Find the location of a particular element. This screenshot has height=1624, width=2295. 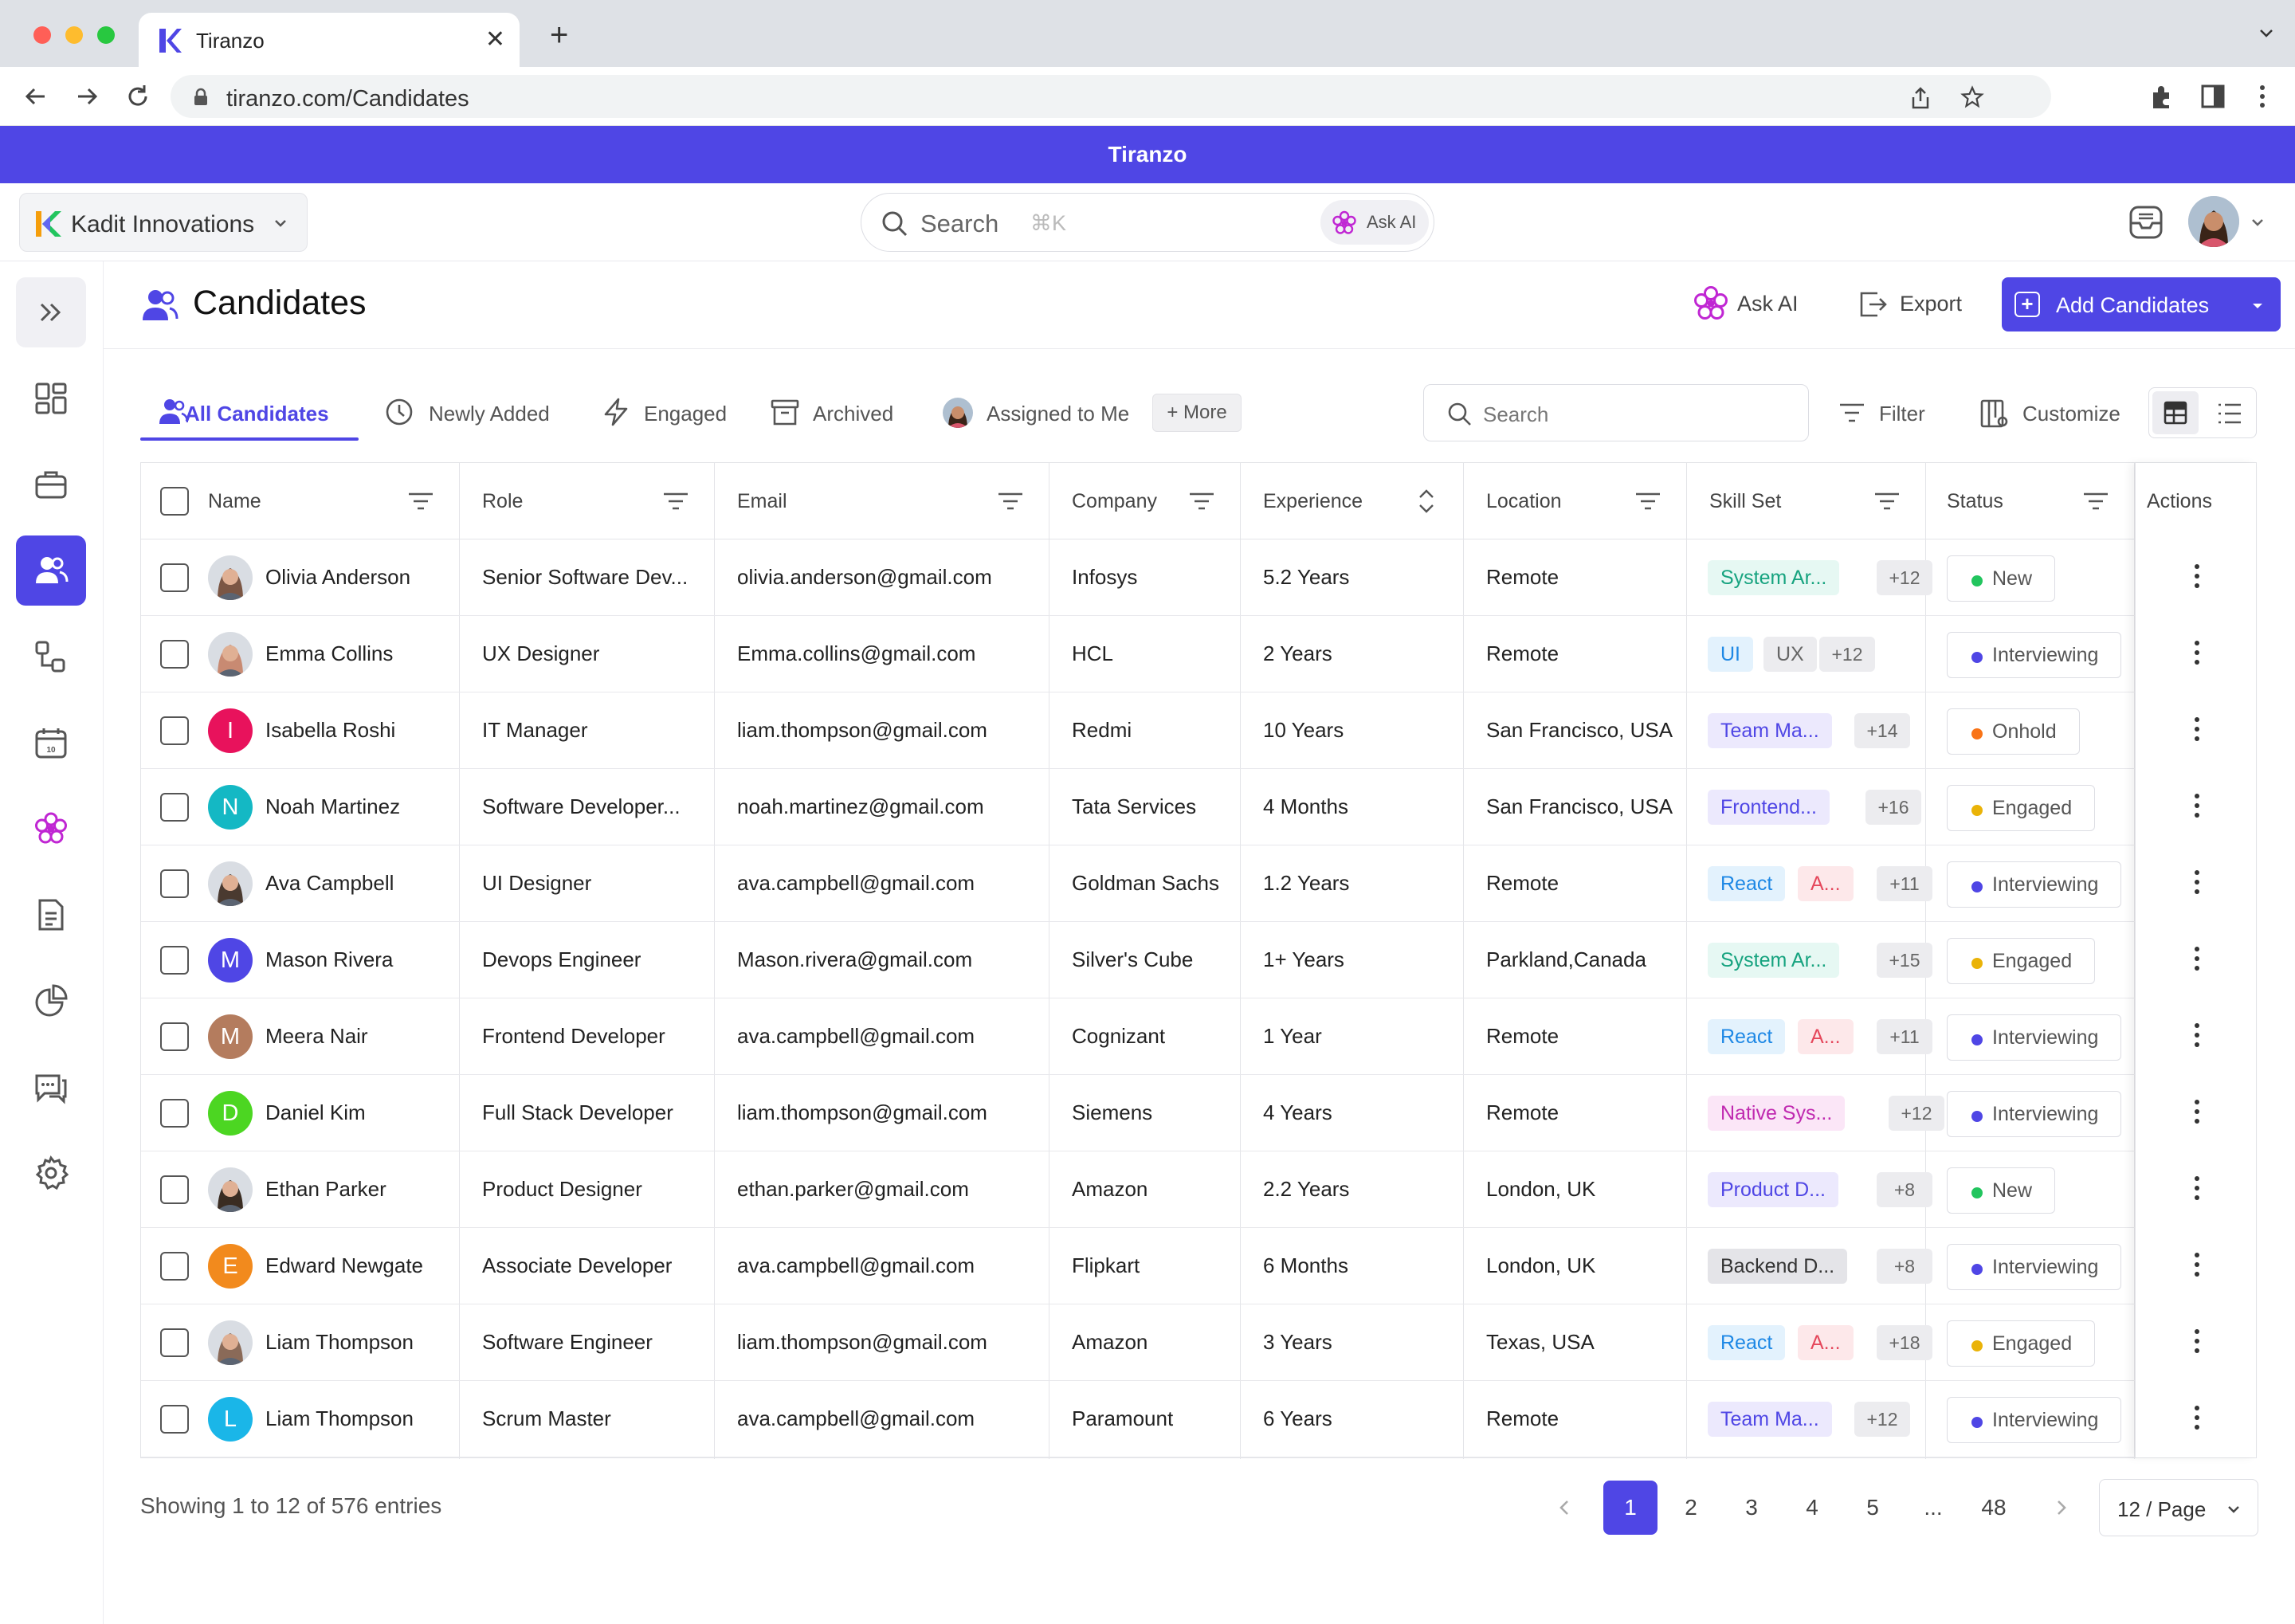

filter-icon is located at coordinates (1852, 413).